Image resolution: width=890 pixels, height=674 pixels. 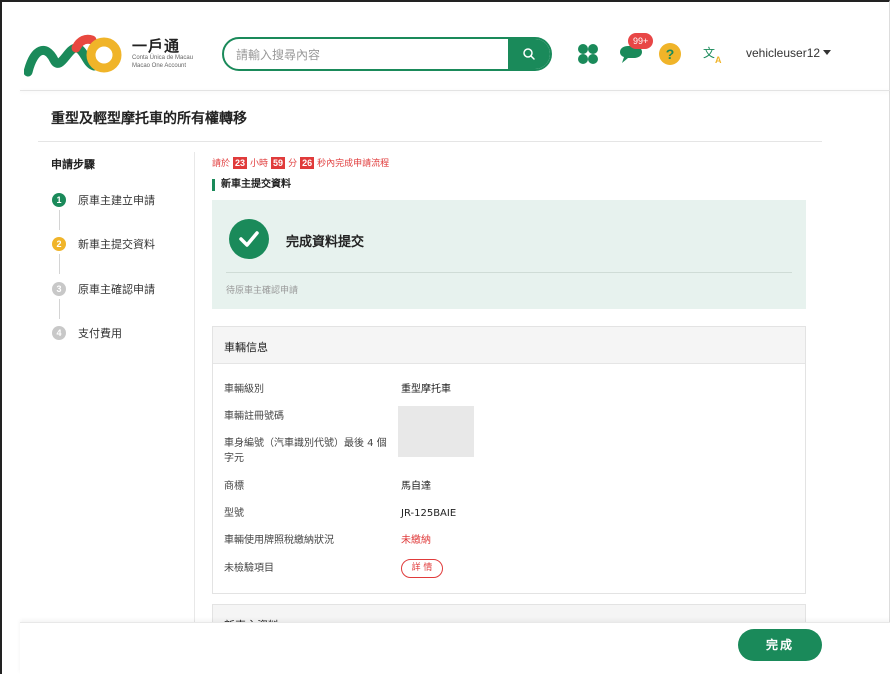 I want to click on services-grid-icon, so click(x=588, y=54).